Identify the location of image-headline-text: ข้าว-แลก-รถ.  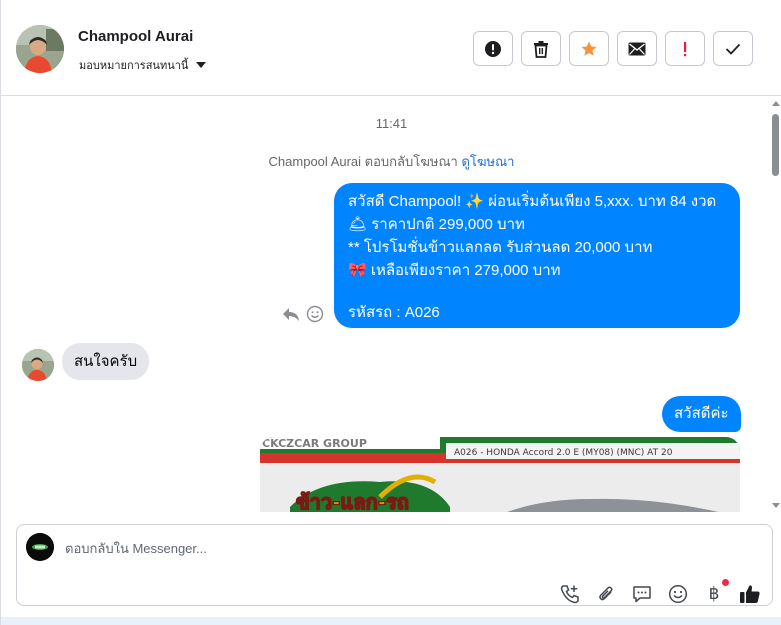
(352, 501).